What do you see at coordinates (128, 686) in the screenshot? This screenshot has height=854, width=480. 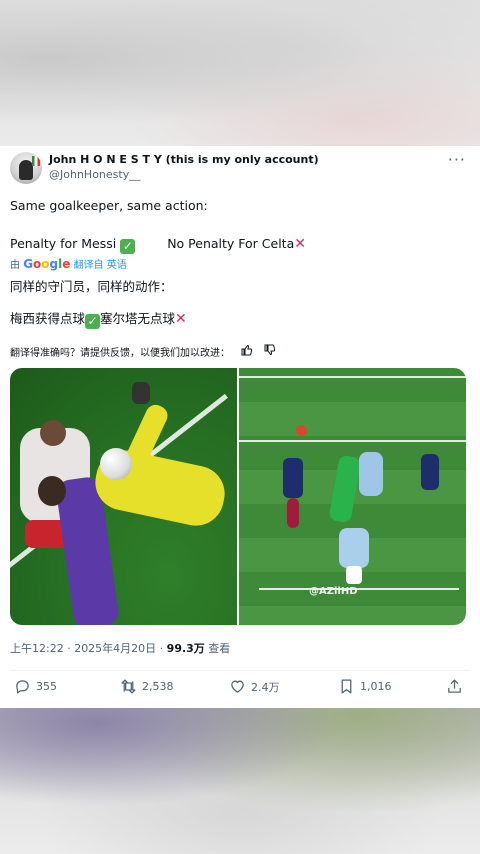 I see `retweet-icon` at bounding box center [128, 686].